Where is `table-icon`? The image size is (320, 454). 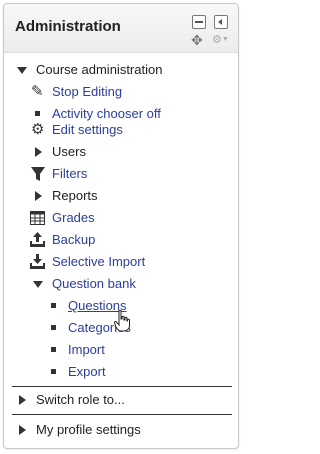
table-icon is located at coordinates (38, 218).